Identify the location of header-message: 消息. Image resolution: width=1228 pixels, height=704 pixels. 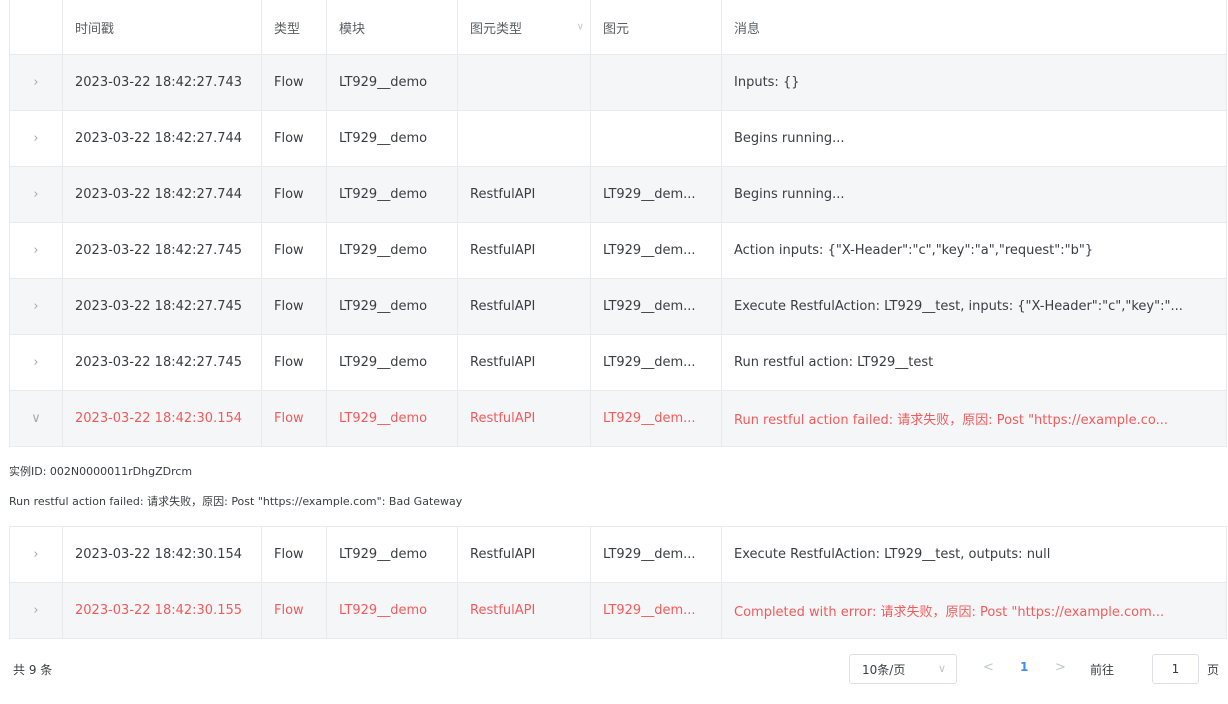
(747, 29).